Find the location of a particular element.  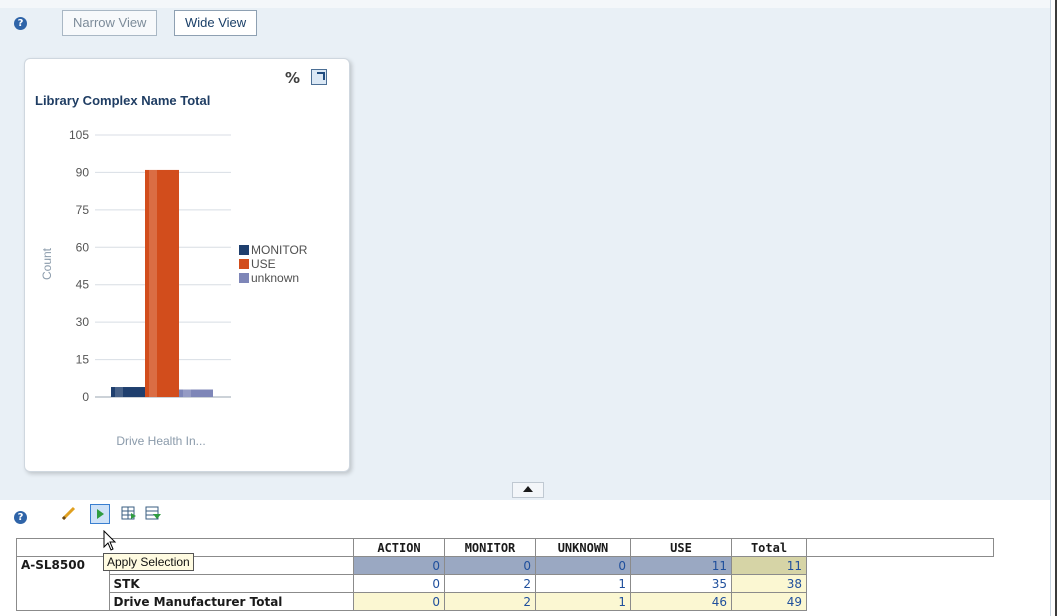

table-filter-icon is located at coordinates (153, 513).